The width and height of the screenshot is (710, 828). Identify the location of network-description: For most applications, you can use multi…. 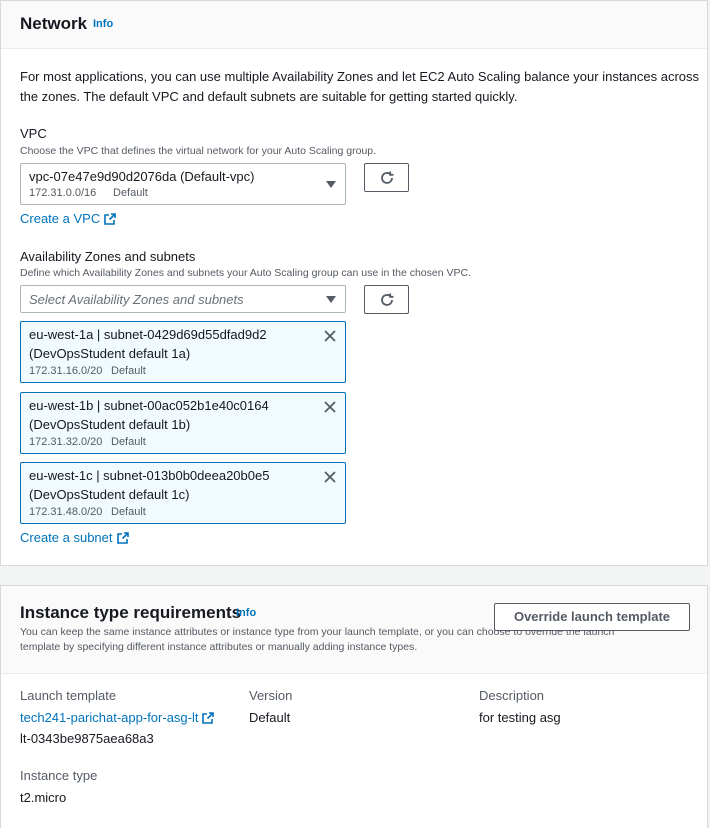
(360, 86).